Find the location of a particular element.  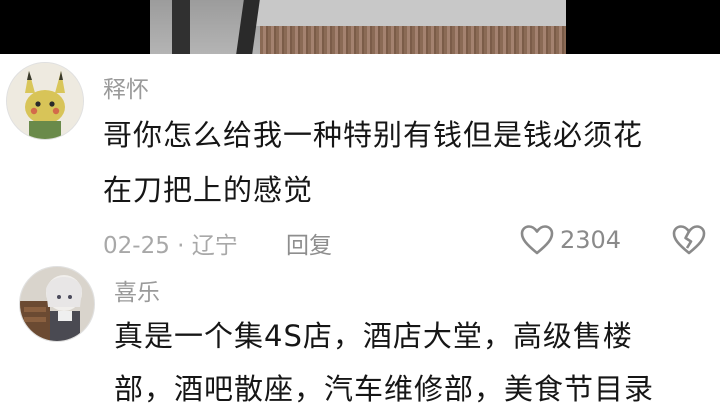

like-count: 2304 is located at coordinates (591, 240).